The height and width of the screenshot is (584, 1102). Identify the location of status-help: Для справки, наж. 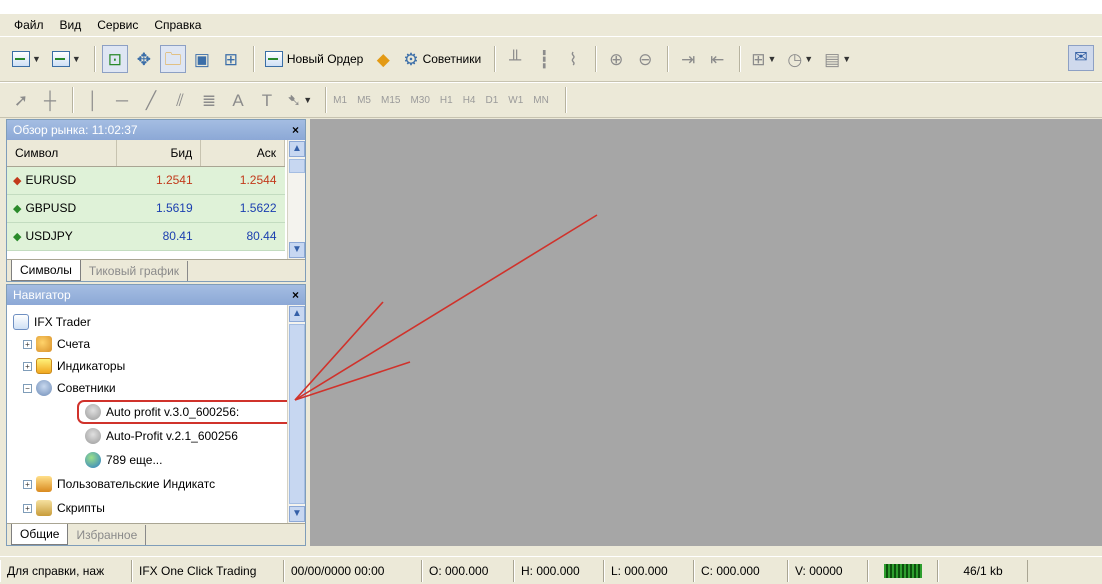
(66, 570).